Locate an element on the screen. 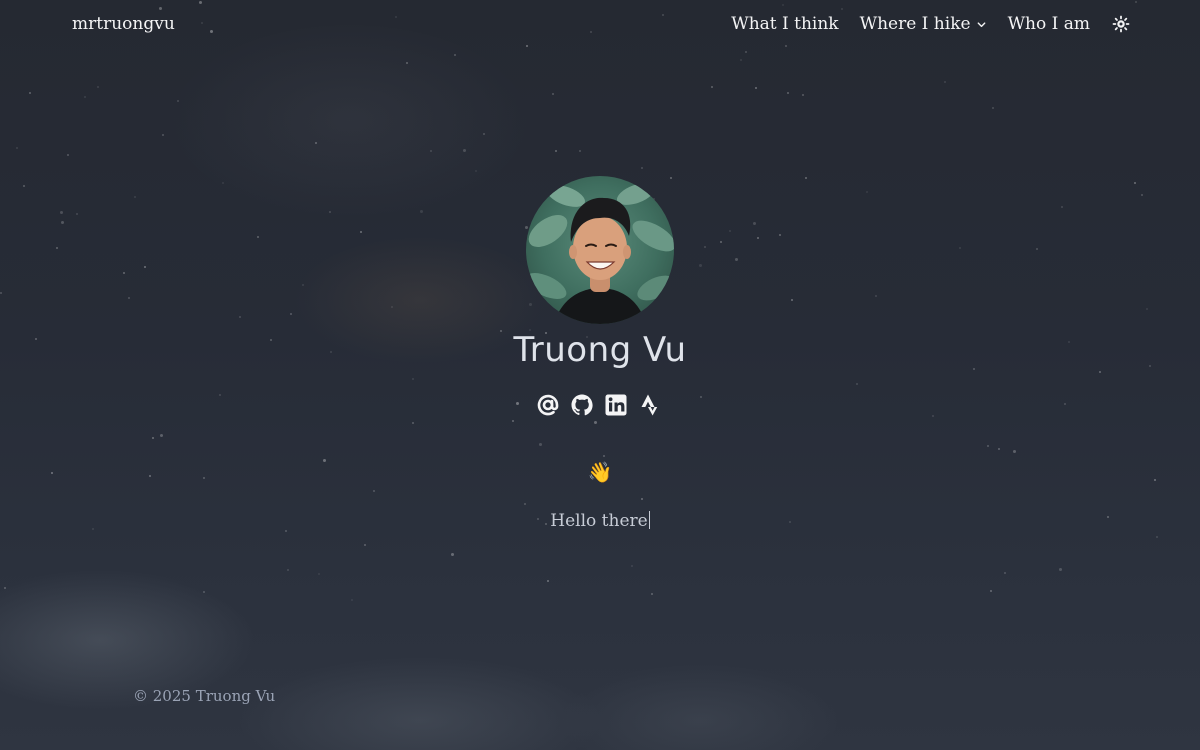 Image resolution: width=1200 pixels, height=750 pixels. site-brand-link: mrtruongvu is located at coordinates (123, 24).